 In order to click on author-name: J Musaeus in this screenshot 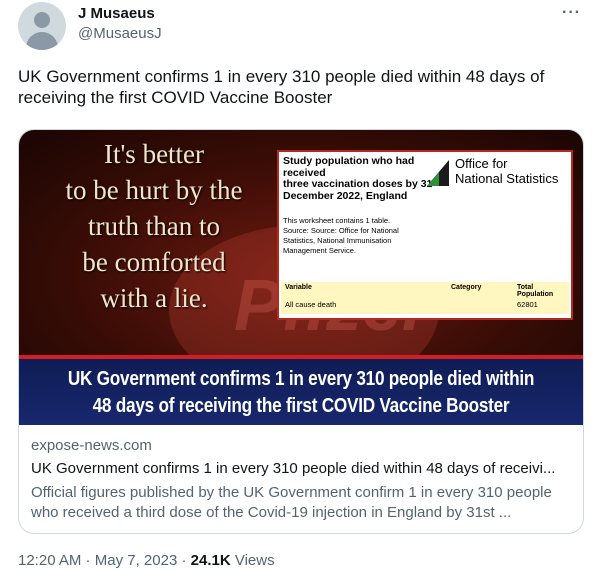, I will do `click(116, 13)`.